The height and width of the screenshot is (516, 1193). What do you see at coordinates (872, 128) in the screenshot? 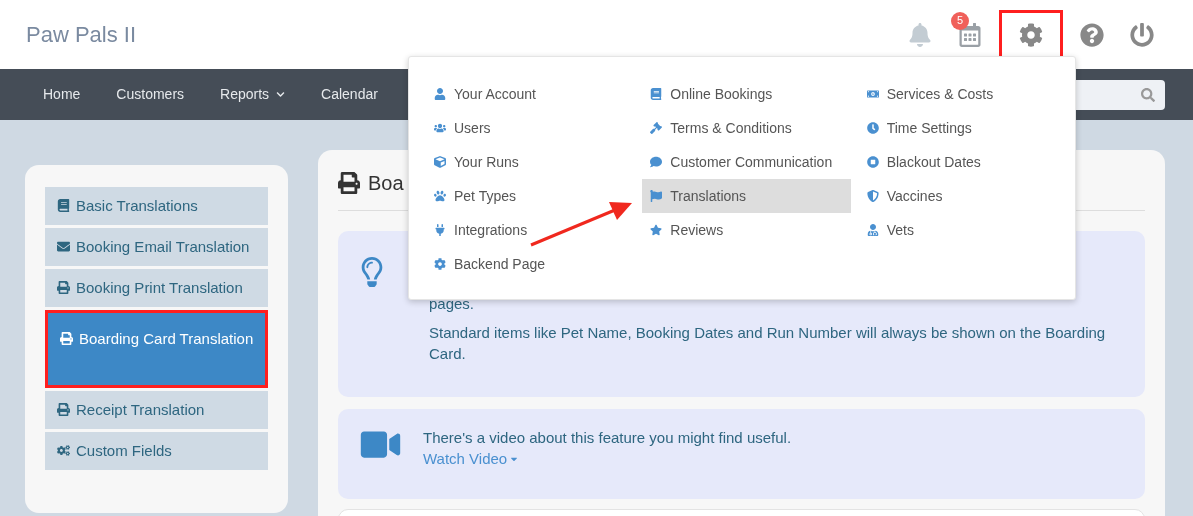
I see `clock-icon` at bounding box center [872, 128].